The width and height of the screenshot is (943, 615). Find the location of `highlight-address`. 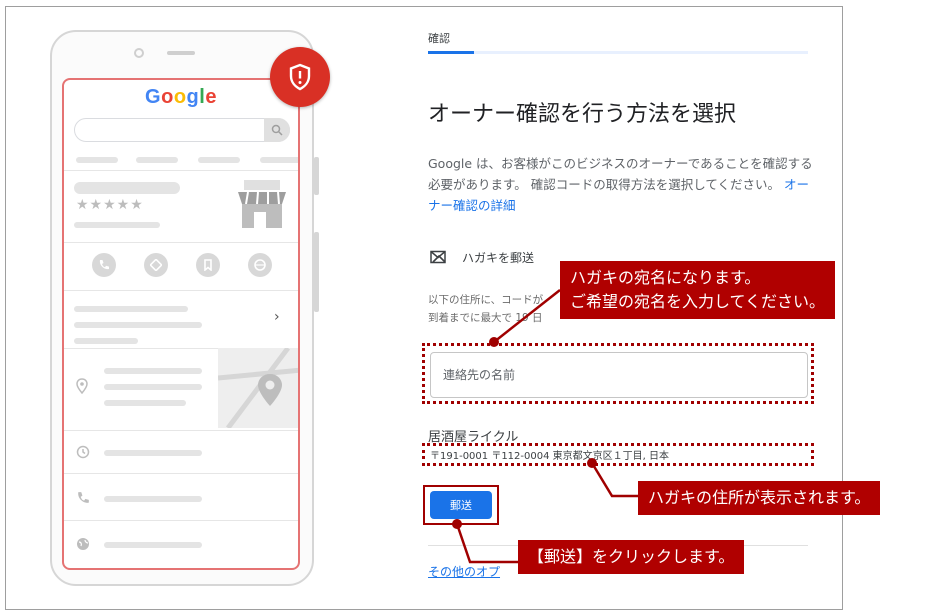

highlight-address is located at coordinates (618, 454).